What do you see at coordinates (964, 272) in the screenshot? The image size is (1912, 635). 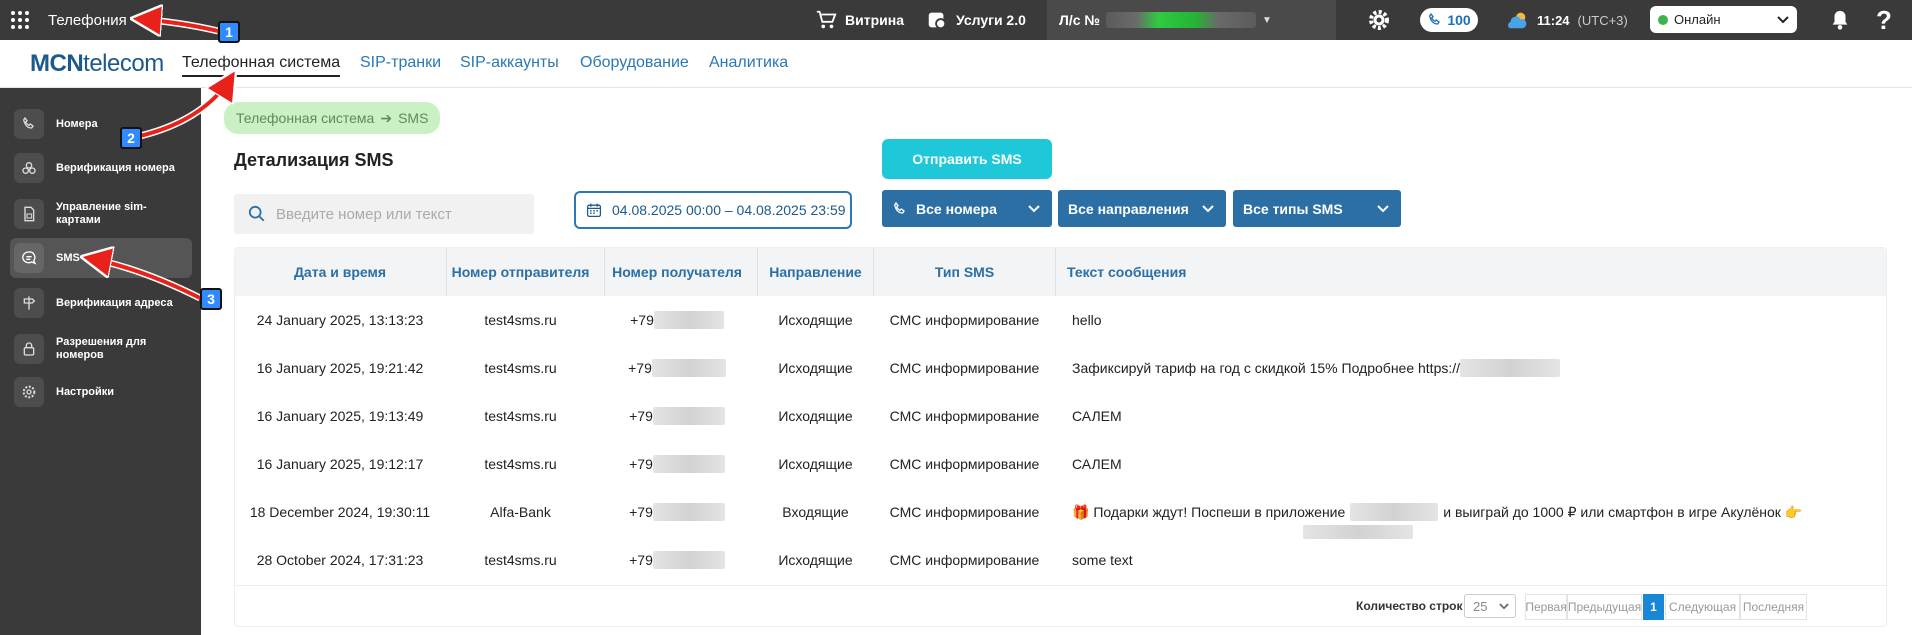 I see `column-header-type: Тип SMS` at bounding box center [964, 272].